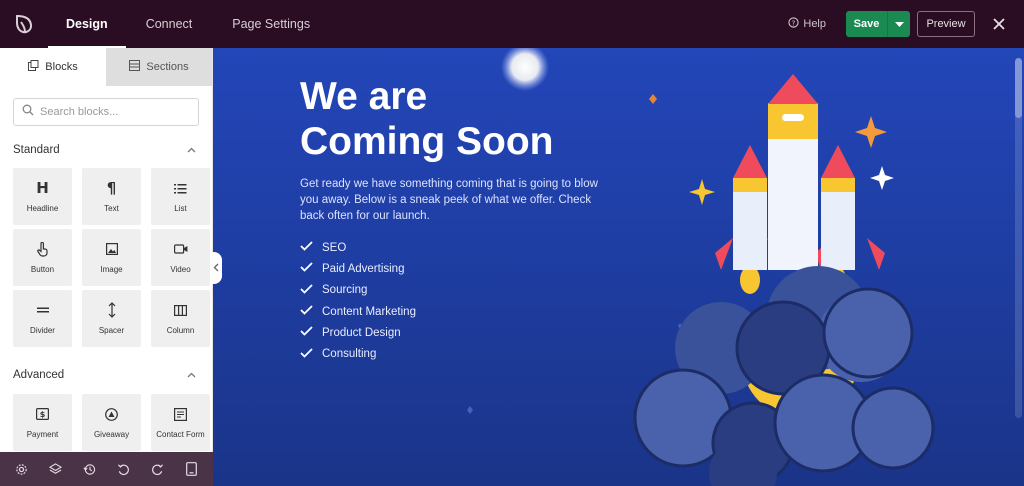 This screenshot has width=1024, height=486. What do you see at coordinates (369, 311) in the screenshot?
I see `list-item-label: Content Marketing` at bounding box center [369, 311].